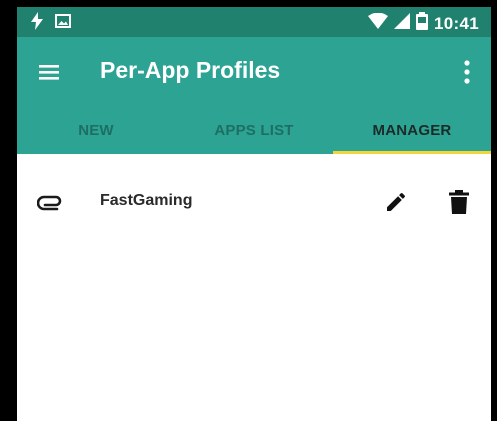 The image size is (497, 421). I want to click on status-bar-notifications, so click(51, 23).